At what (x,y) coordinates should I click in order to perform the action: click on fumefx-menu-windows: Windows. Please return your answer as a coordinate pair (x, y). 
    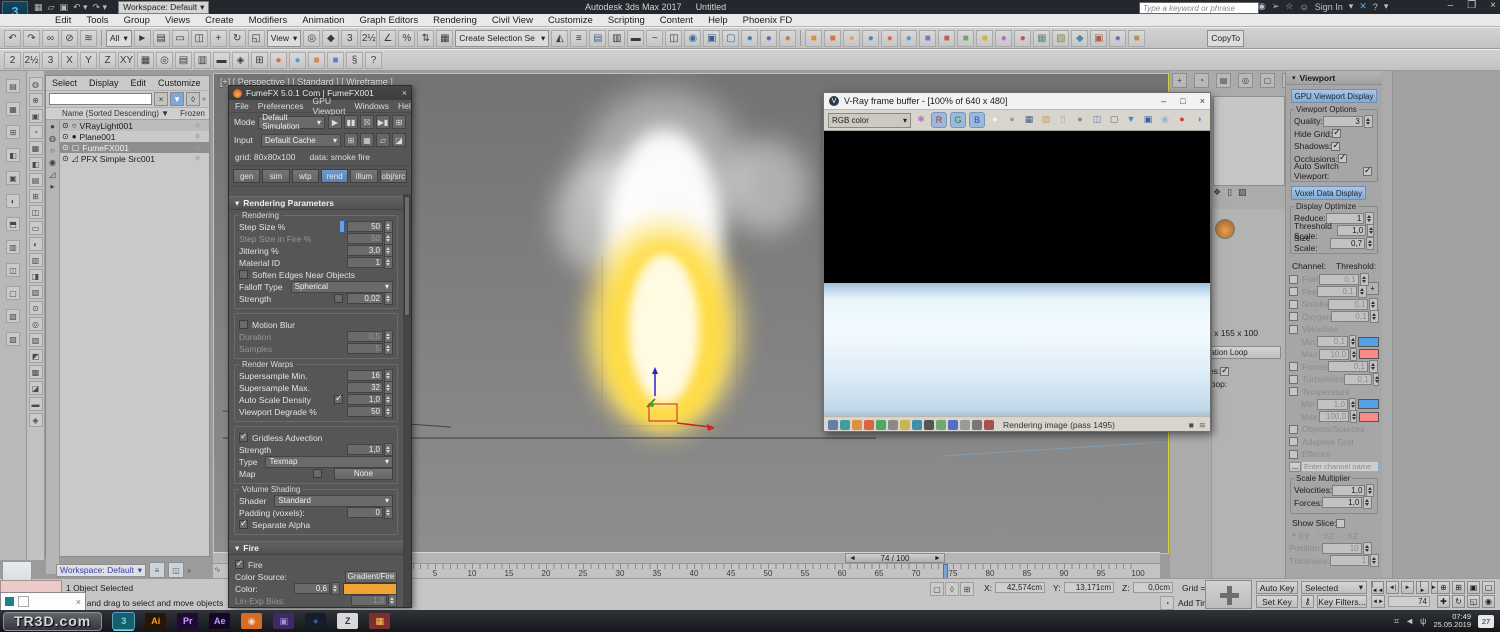
    Looking at the image, I should click on (371, 106).